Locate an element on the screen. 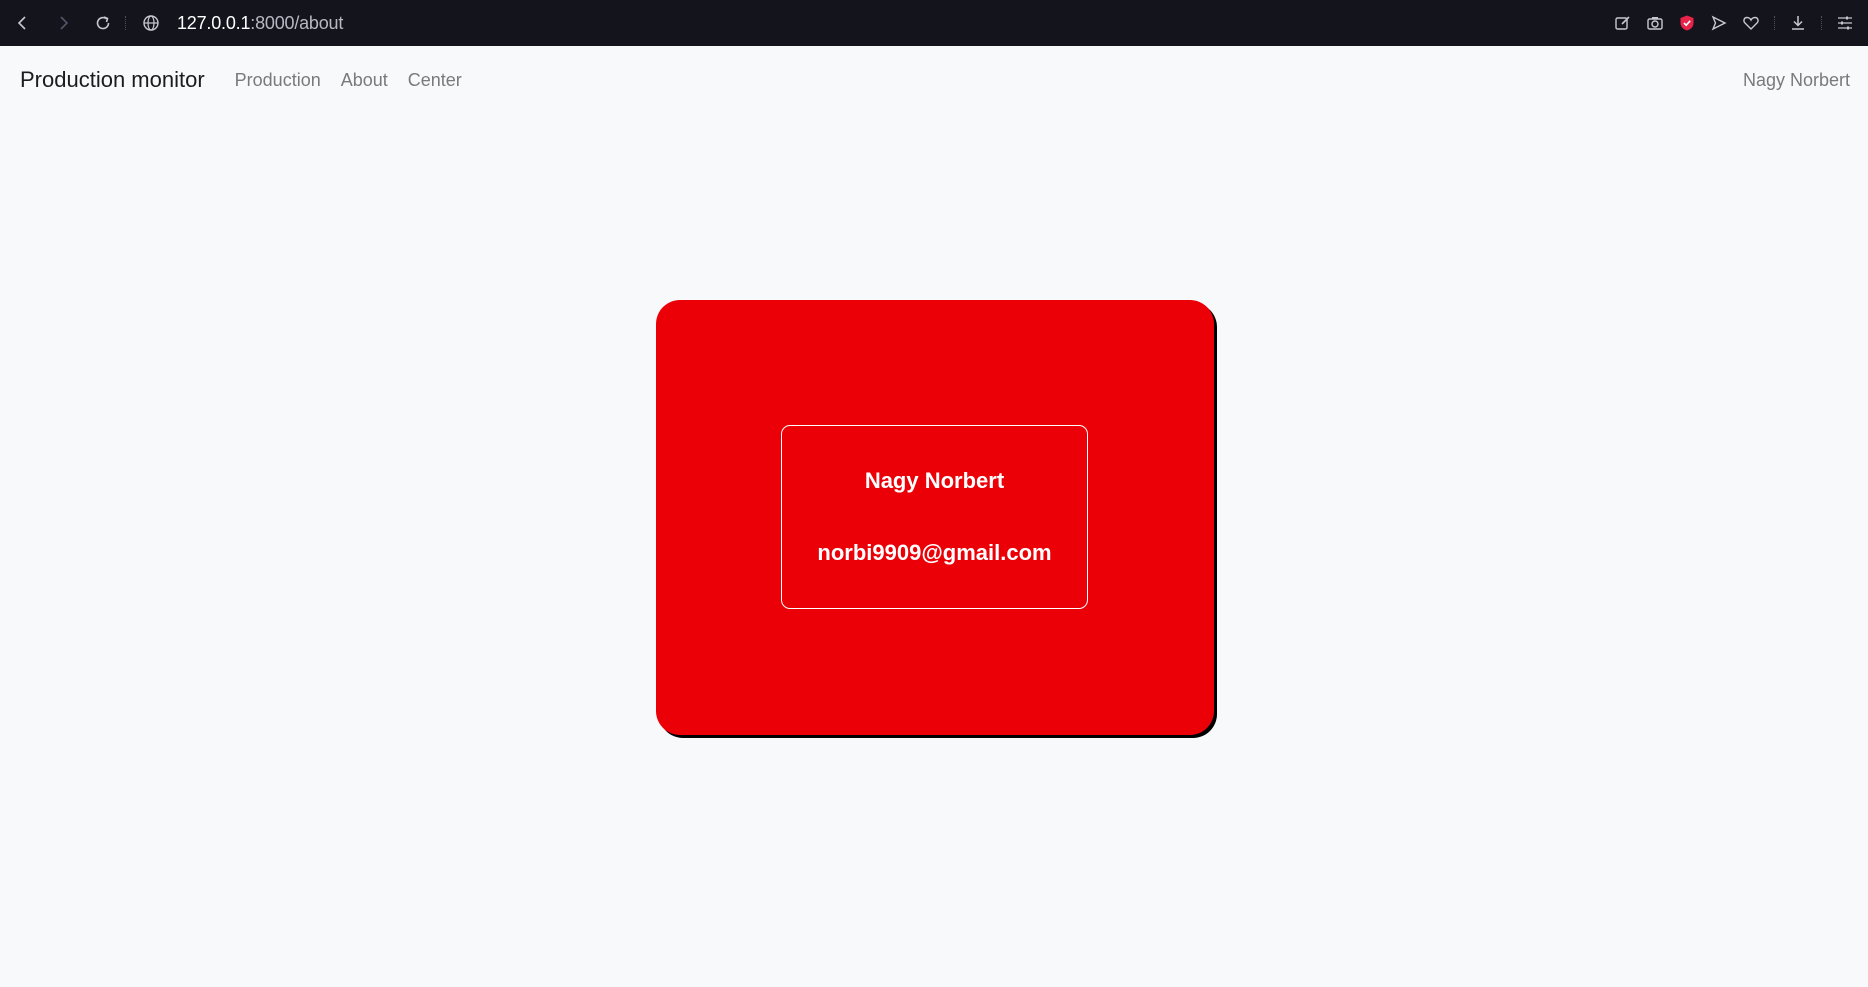  settings-sliders-icon is located at coordinates (1845, 23).